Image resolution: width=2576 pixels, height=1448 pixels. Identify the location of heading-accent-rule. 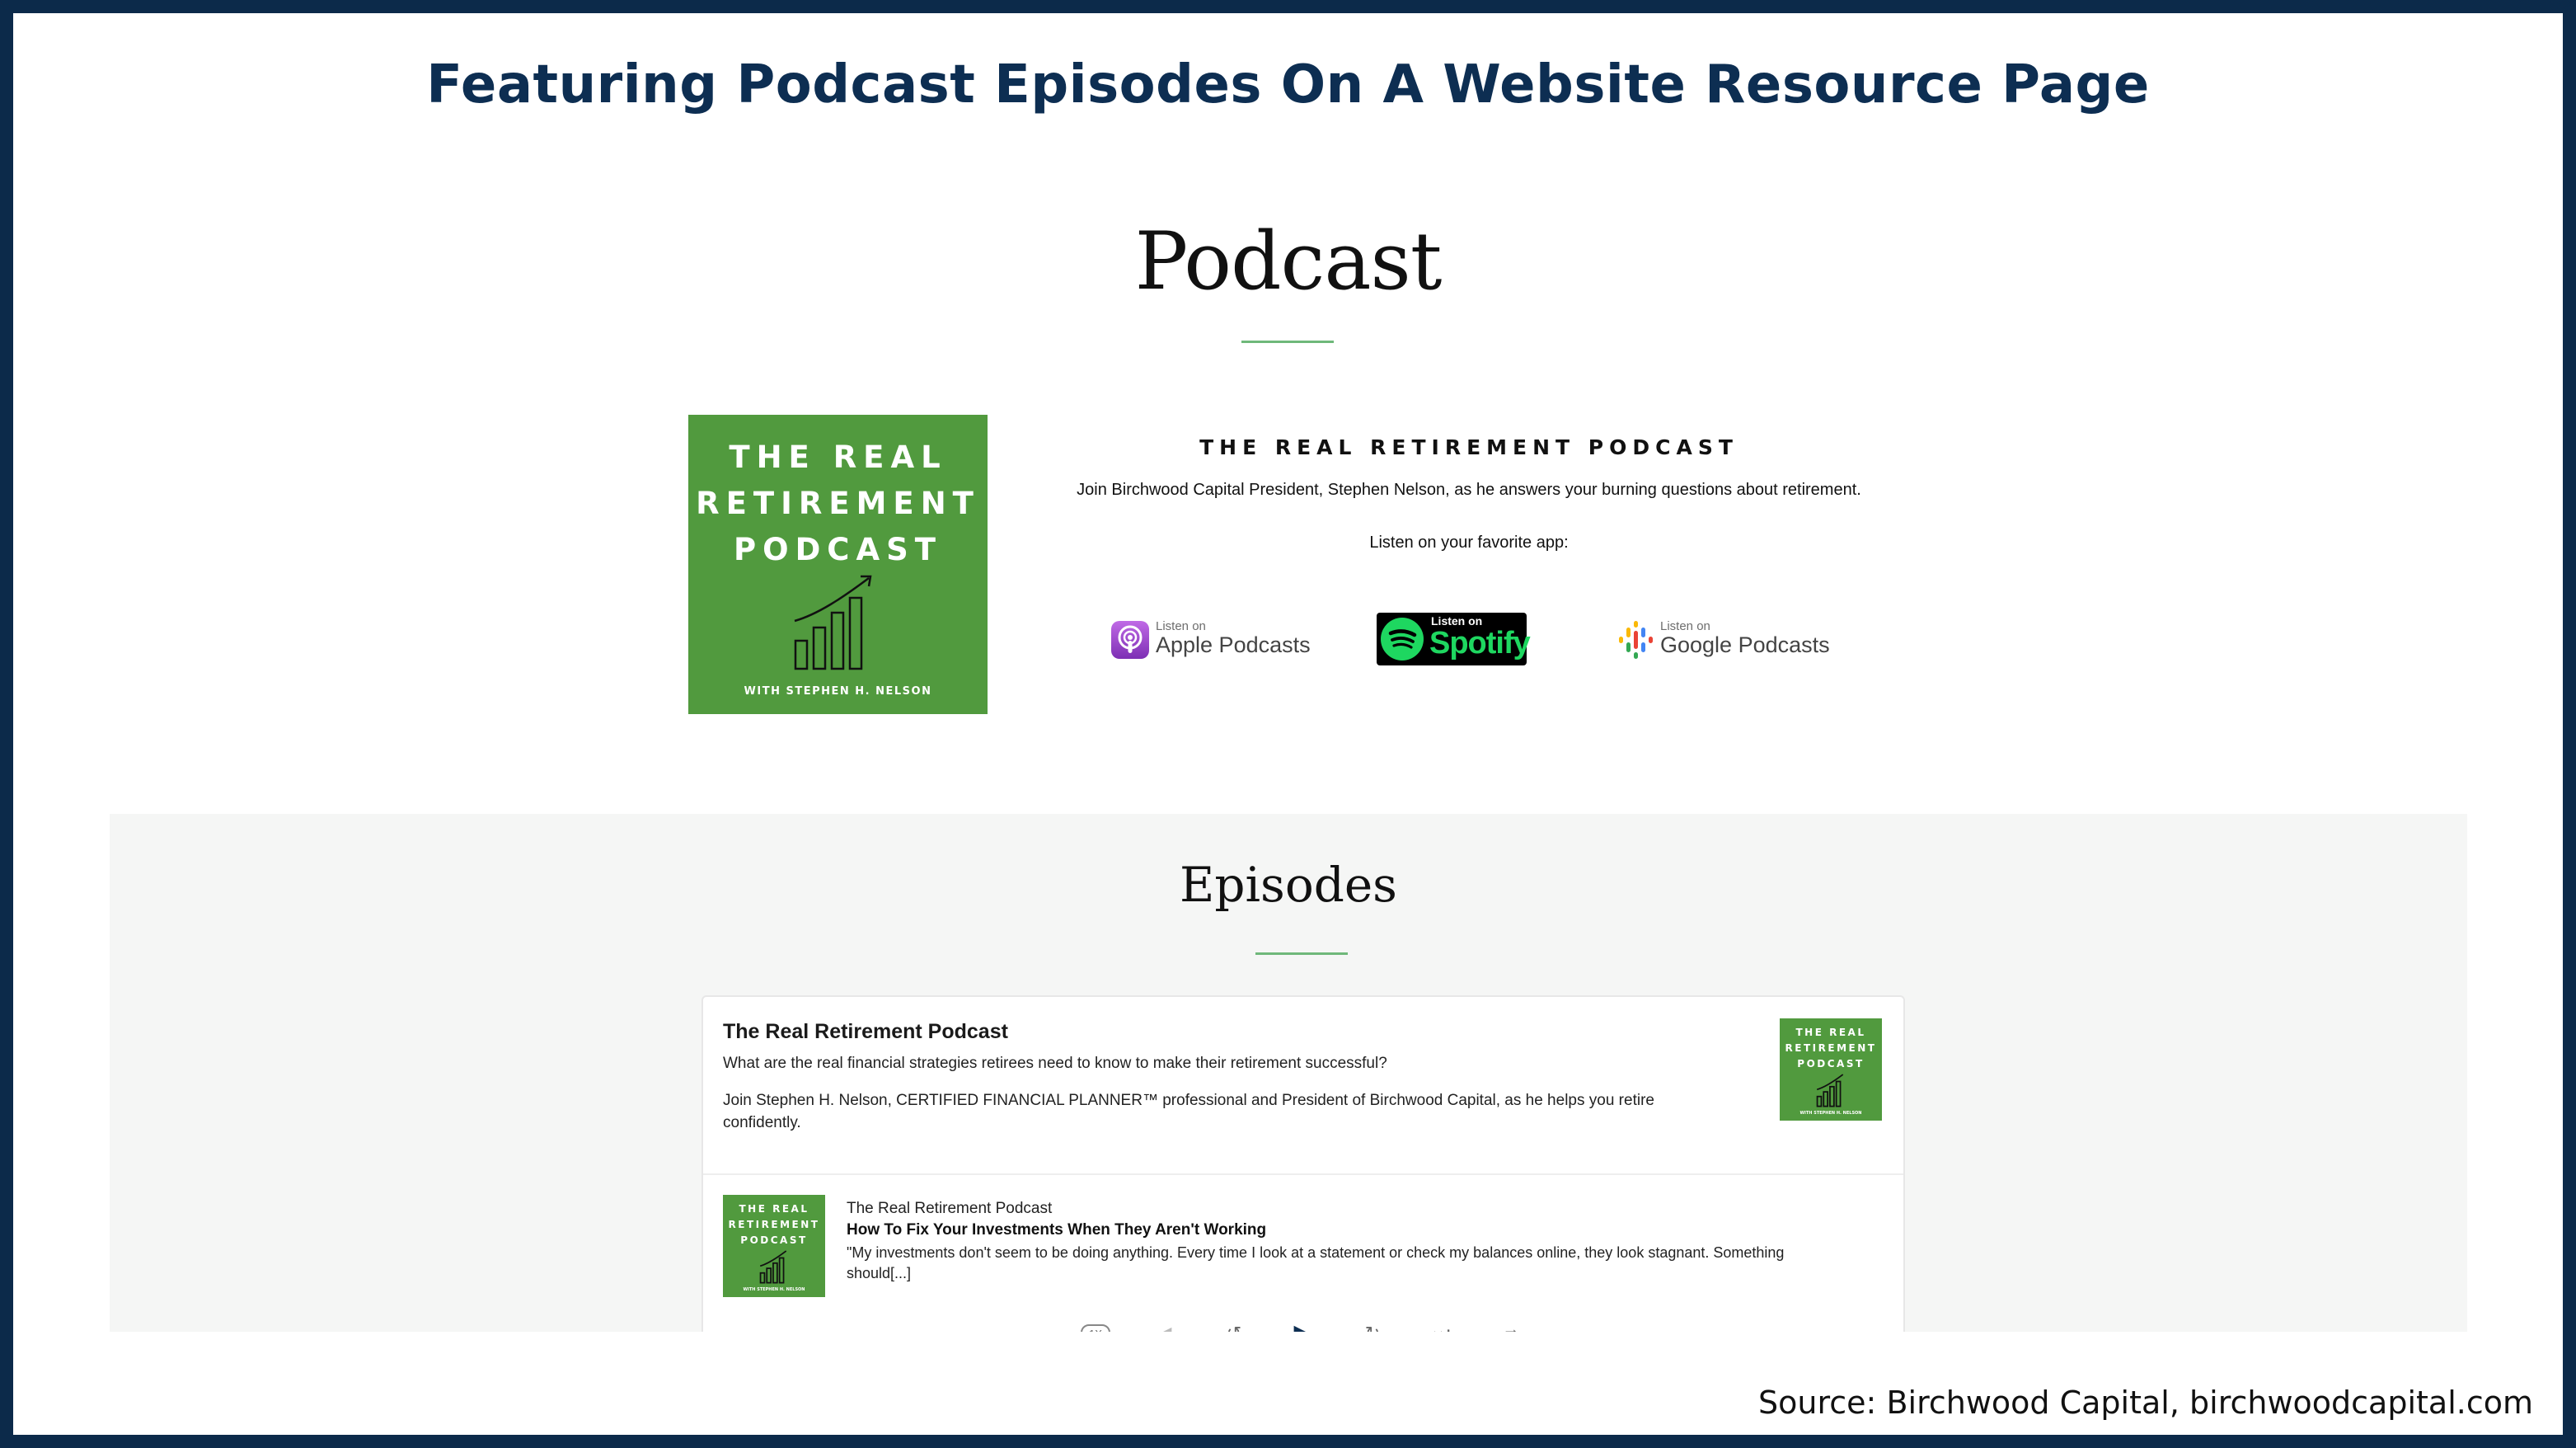
(1288, 342).